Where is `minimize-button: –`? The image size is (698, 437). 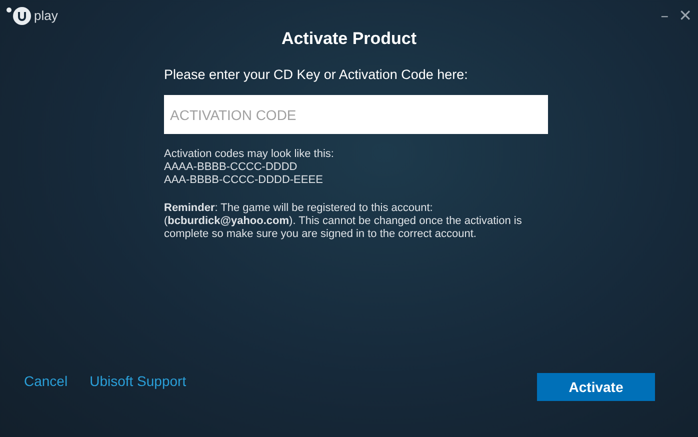 minimize-button: – is located at coordinates (664, 15).